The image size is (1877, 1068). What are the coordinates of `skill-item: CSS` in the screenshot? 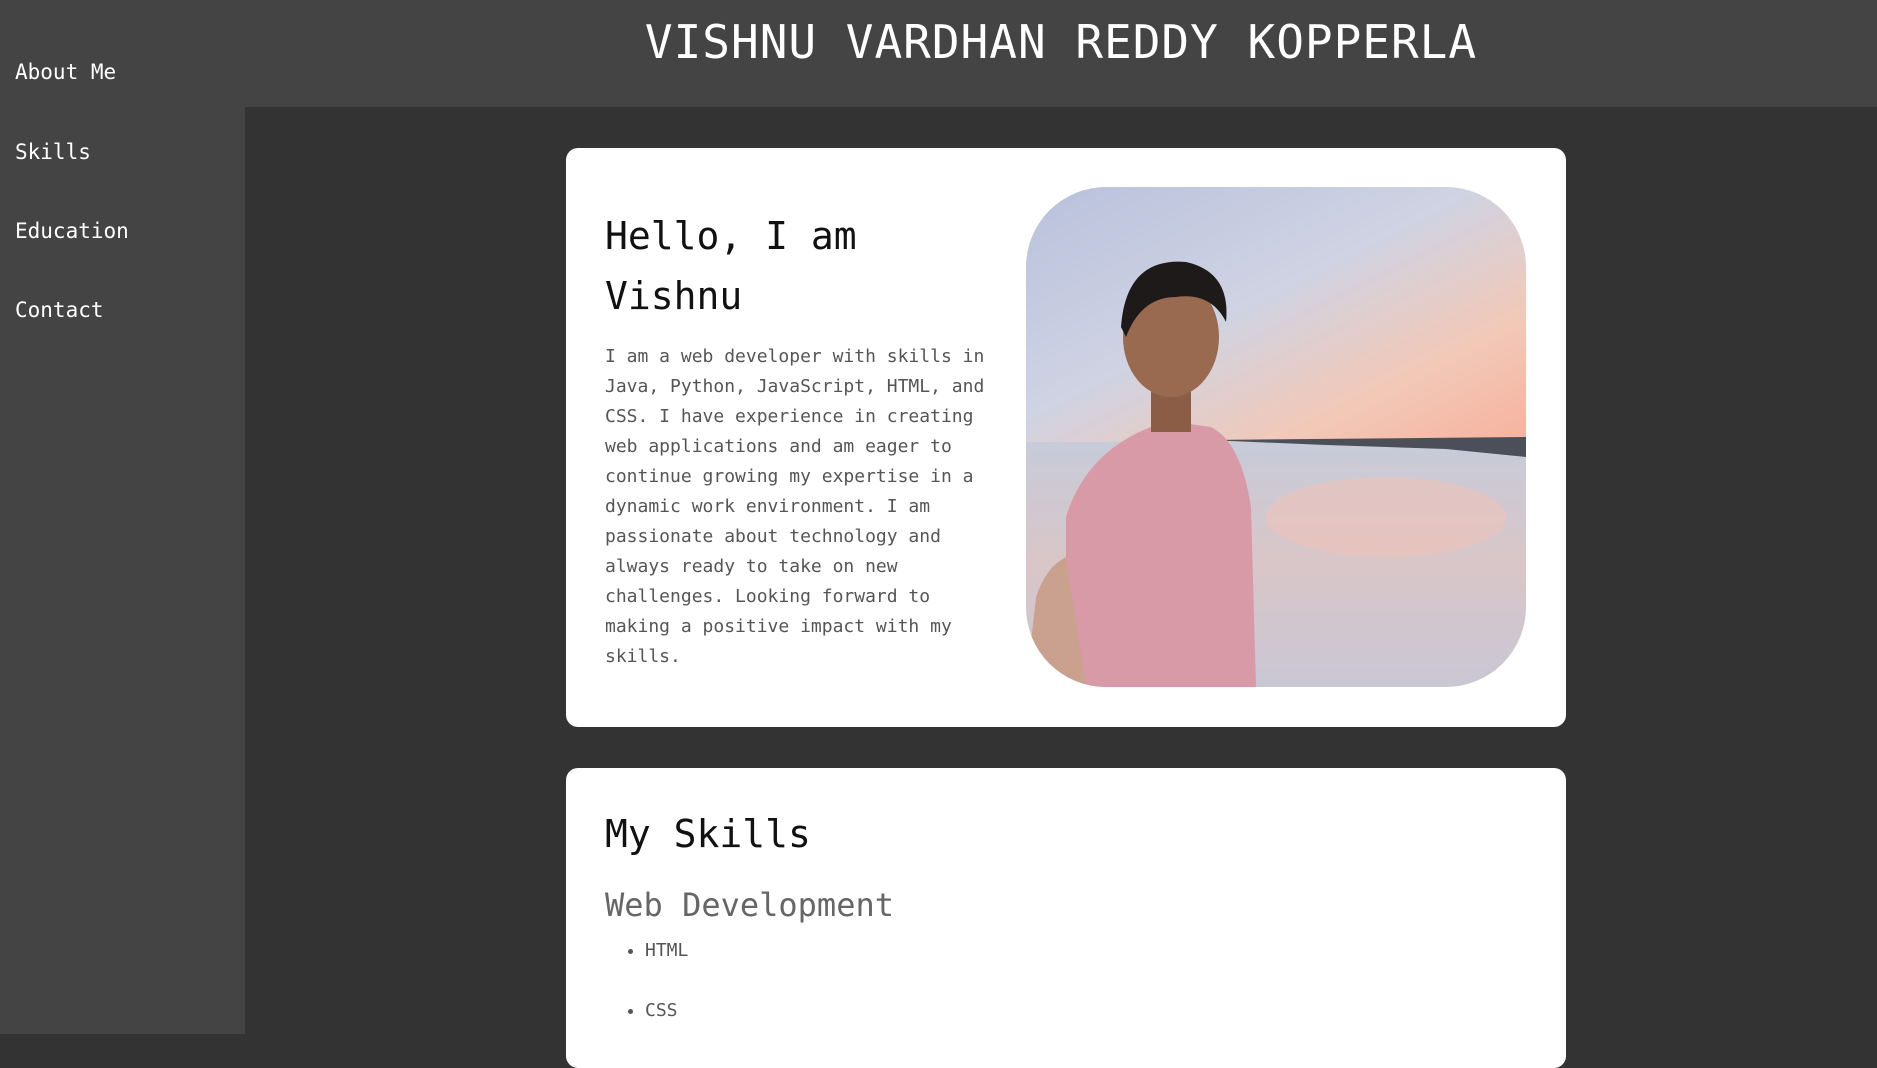 It's located at (666, 1030).